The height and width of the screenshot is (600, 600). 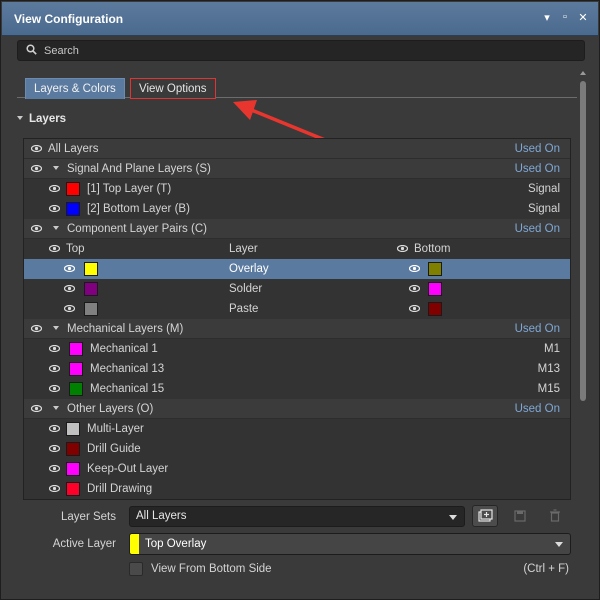 What do you see at coordinates (297, 169) in the screenshot?
I see `signal-plane-group-row: Signal And Plane Layers (S) Used On` at bounding box center [297, 169].